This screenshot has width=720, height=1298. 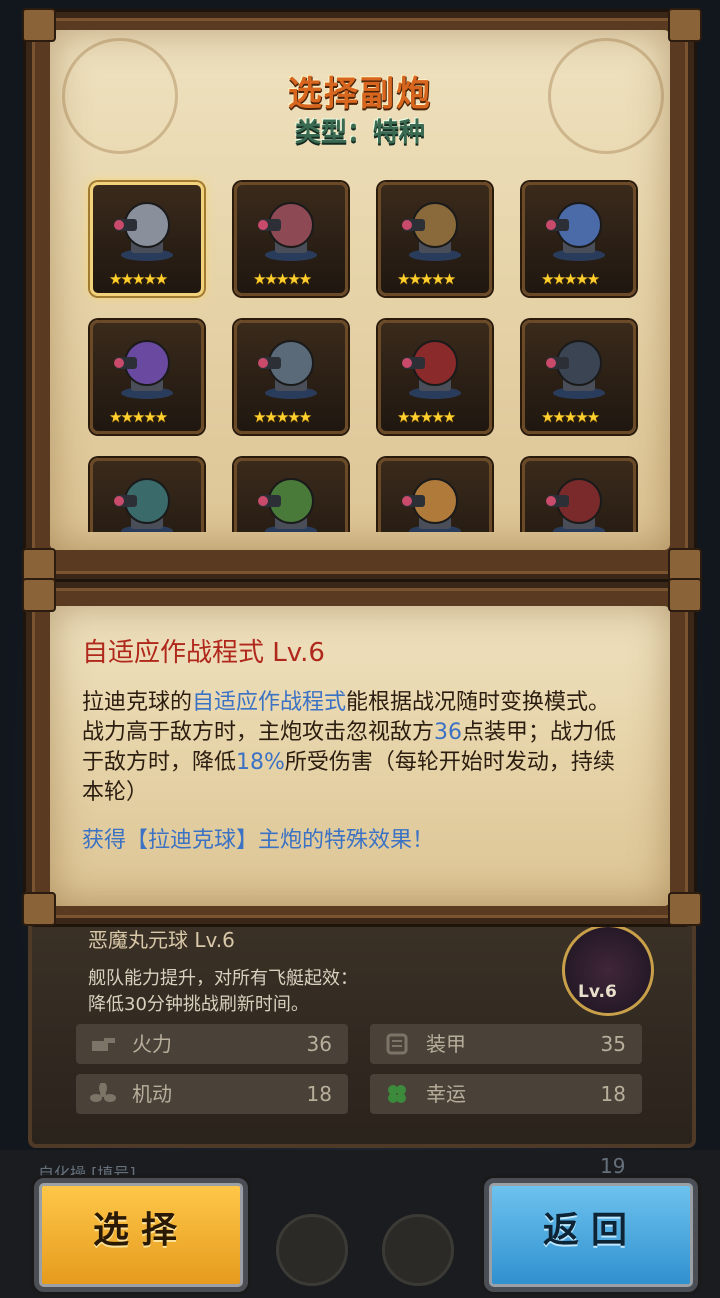 What do you see at coordinates (198, 1004) in the screenshot?
I see `turret-detail-desc-line2: 降低30分钟挑战刷新时间。` at bounding box center [198, 1004].